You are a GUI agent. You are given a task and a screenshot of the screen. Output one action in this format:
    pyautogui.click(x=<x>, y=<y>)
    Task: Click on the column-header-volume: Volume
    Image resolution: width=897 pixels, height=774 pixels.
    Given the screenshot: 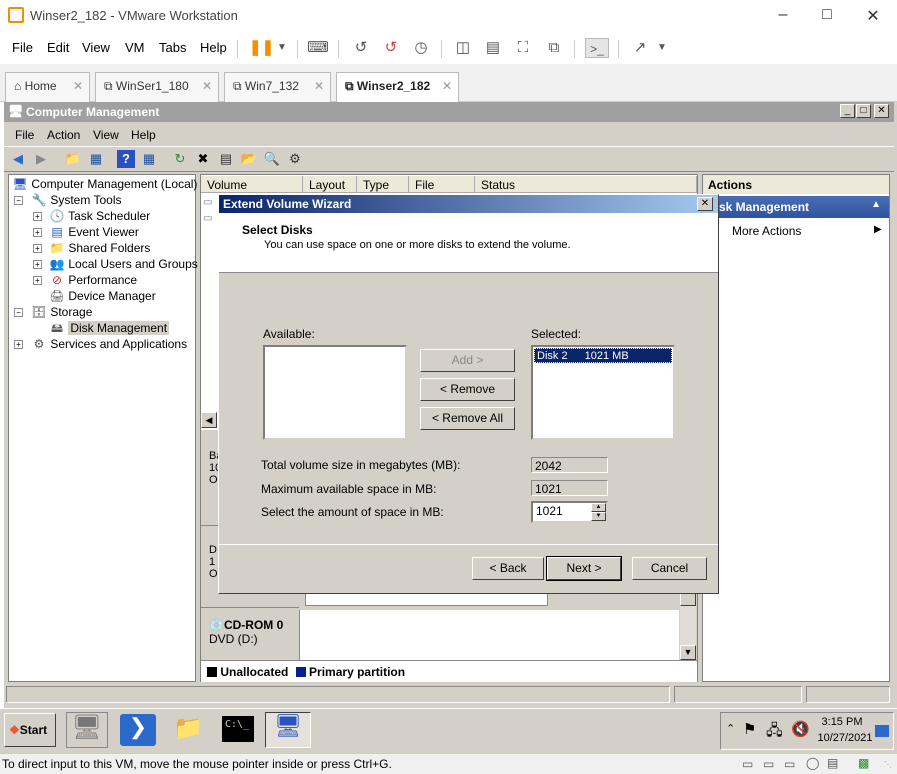 What is the action you would take?
    pyautogui.click(x=252, y=184)
    